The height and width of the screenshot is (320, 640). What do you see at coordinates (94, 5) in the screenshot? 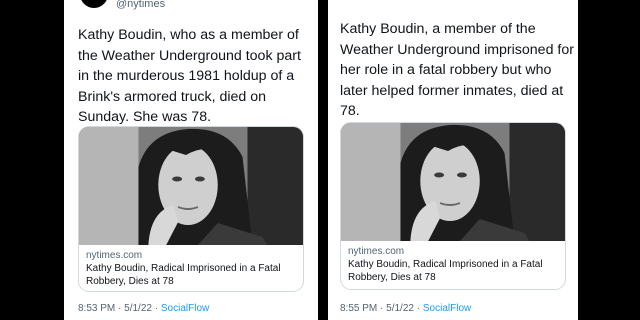
I see `avatar` at bounding box center [94, 5].